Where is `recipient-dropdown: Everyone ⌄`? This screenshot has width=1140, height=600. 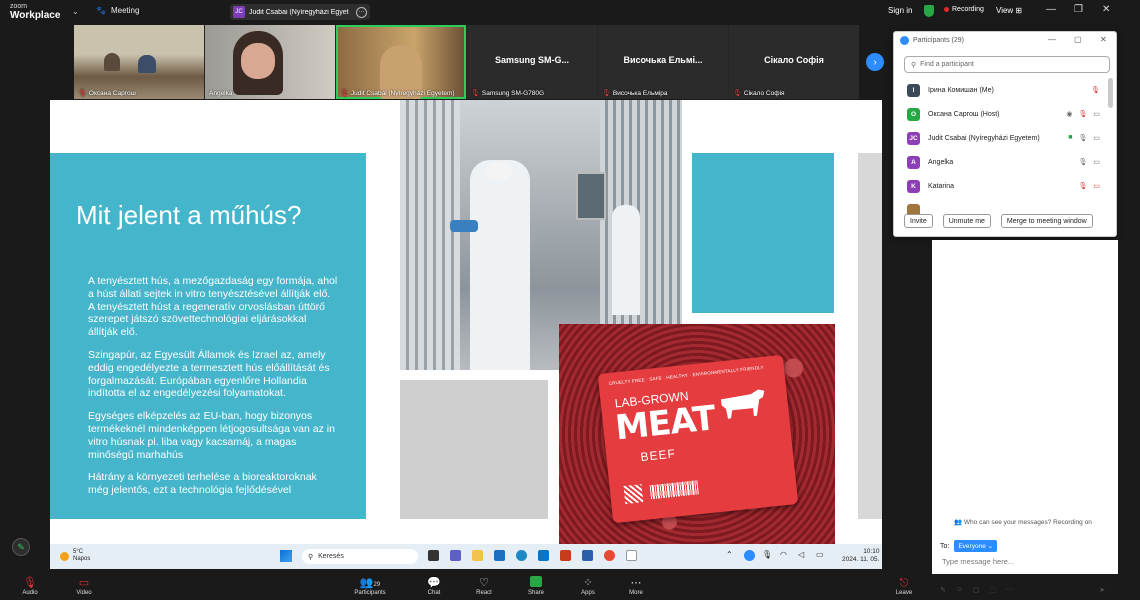
recipient-dropdown: Everyone ⌄ is located at coordinates (976, 546).